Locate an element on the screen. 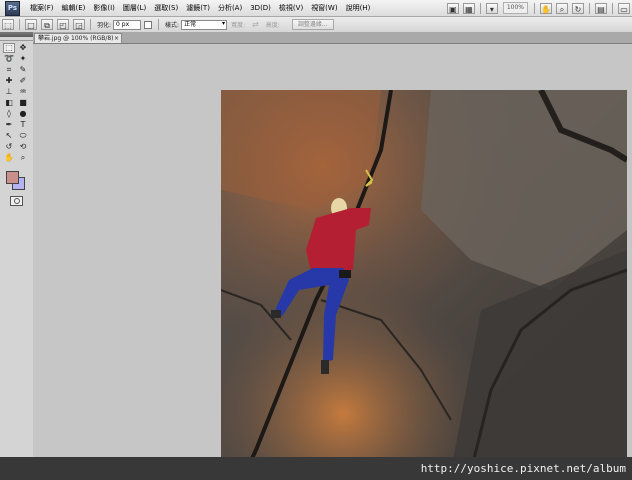 This screenshot has height=480, width=632. rotate-icon: ↻ is located at coordinates (578, 9).